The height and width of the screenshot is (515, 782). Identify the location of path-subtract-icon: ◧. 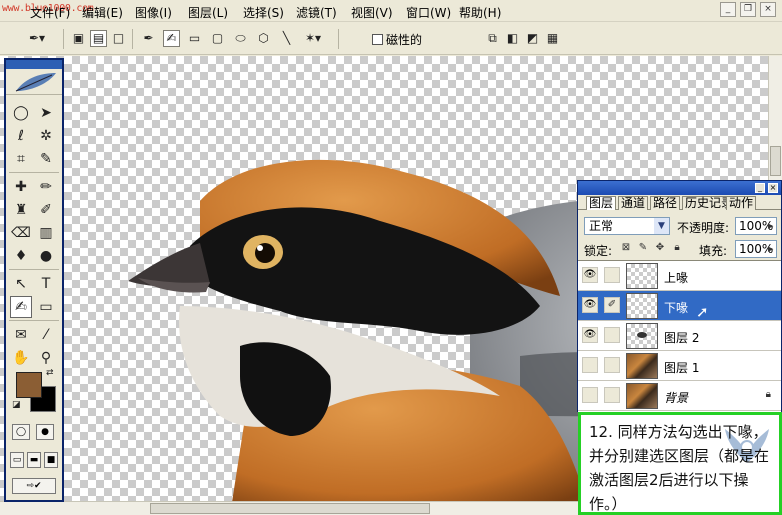
(512, 38).